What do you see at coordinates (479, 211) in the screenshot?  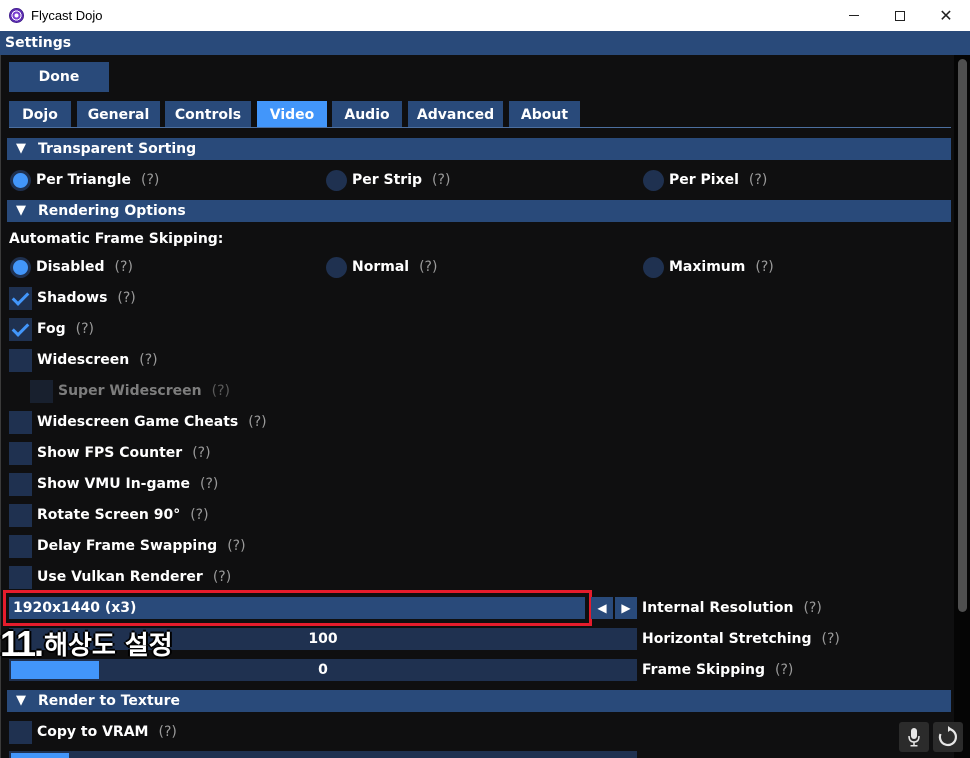 I see `section-rendering-options: ▼ Rendering Options` at bounding box center [479, 211].